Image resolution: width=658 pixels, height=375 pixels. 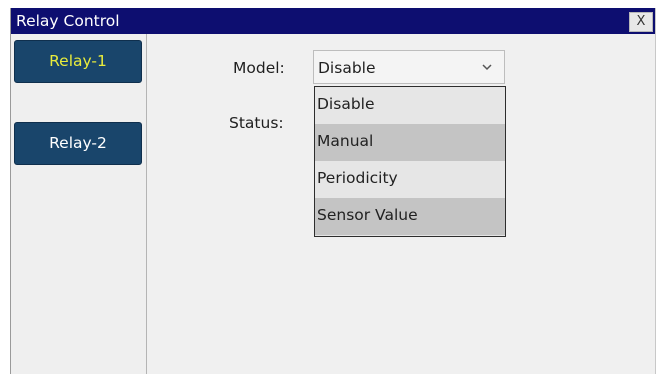 I want to click on close-icon: X, so click(x=641, y=21).